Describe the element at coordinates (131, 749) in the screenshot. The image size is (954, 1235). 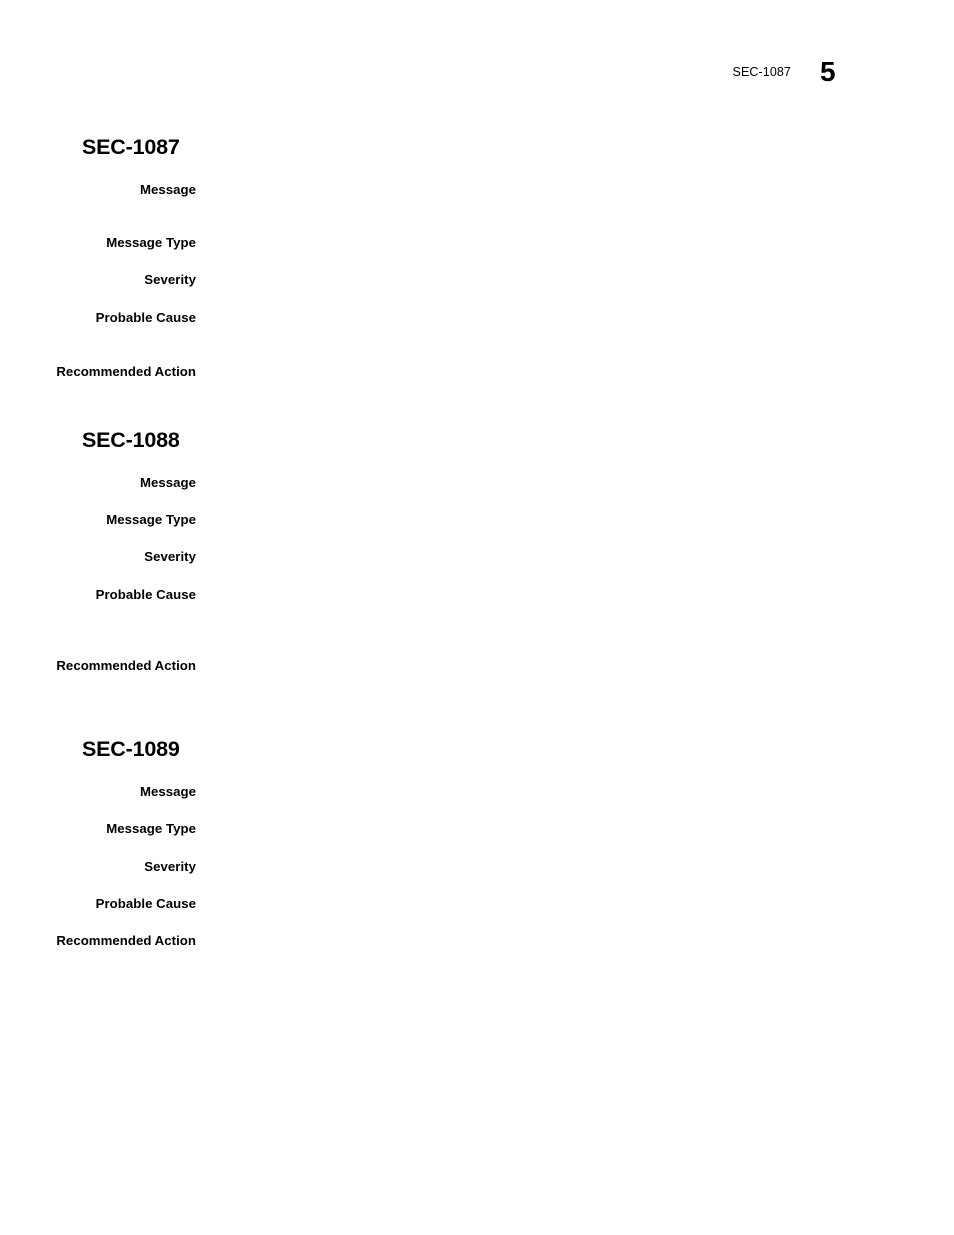
I see `section-heading: SEC-1089` at that location.